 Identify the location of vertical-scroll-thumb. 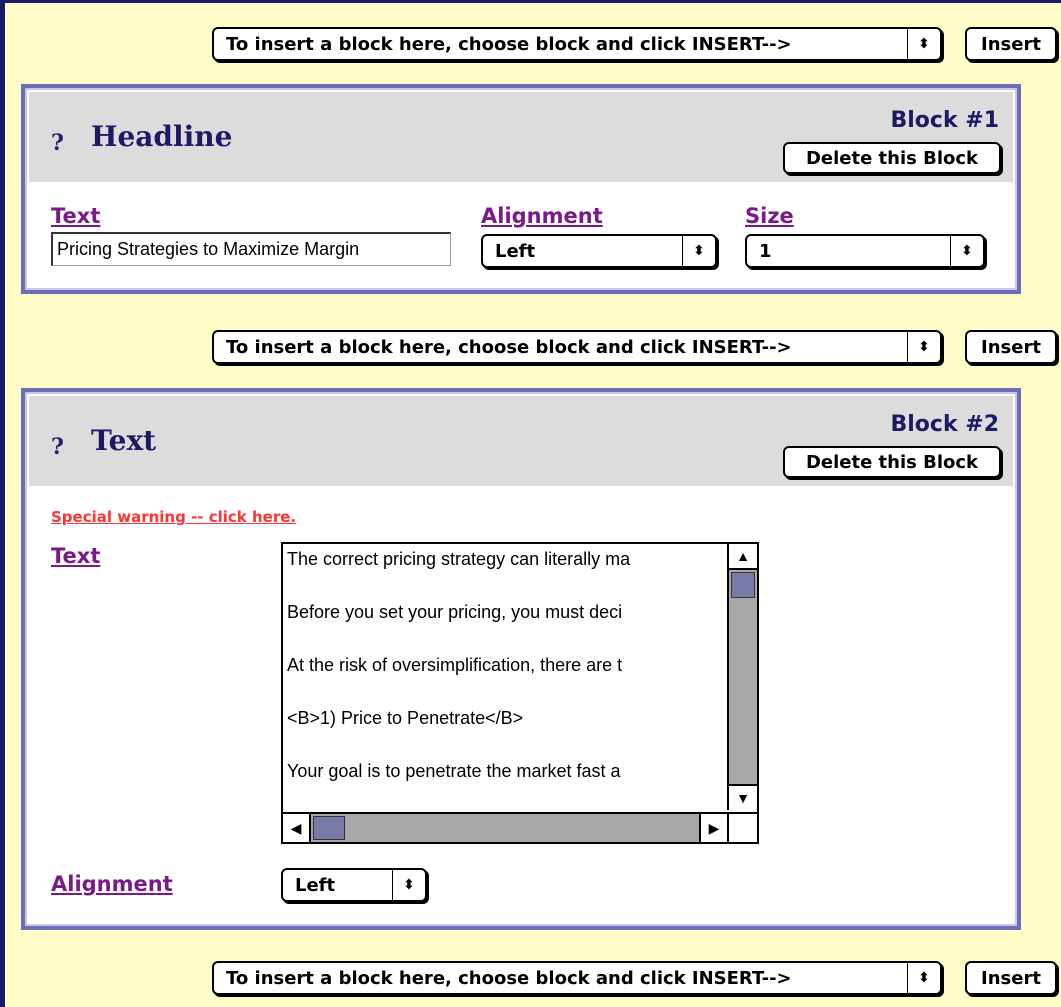
(743, 585).